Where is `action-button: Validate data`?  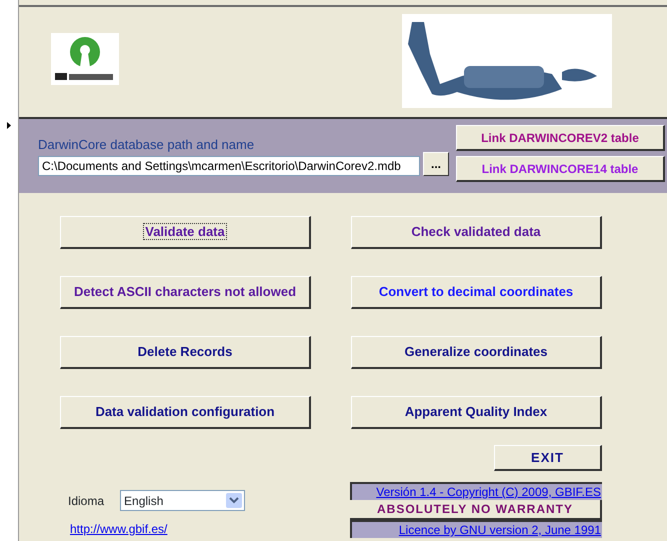 action-button: Validate data is located at coordinates (185, 232).